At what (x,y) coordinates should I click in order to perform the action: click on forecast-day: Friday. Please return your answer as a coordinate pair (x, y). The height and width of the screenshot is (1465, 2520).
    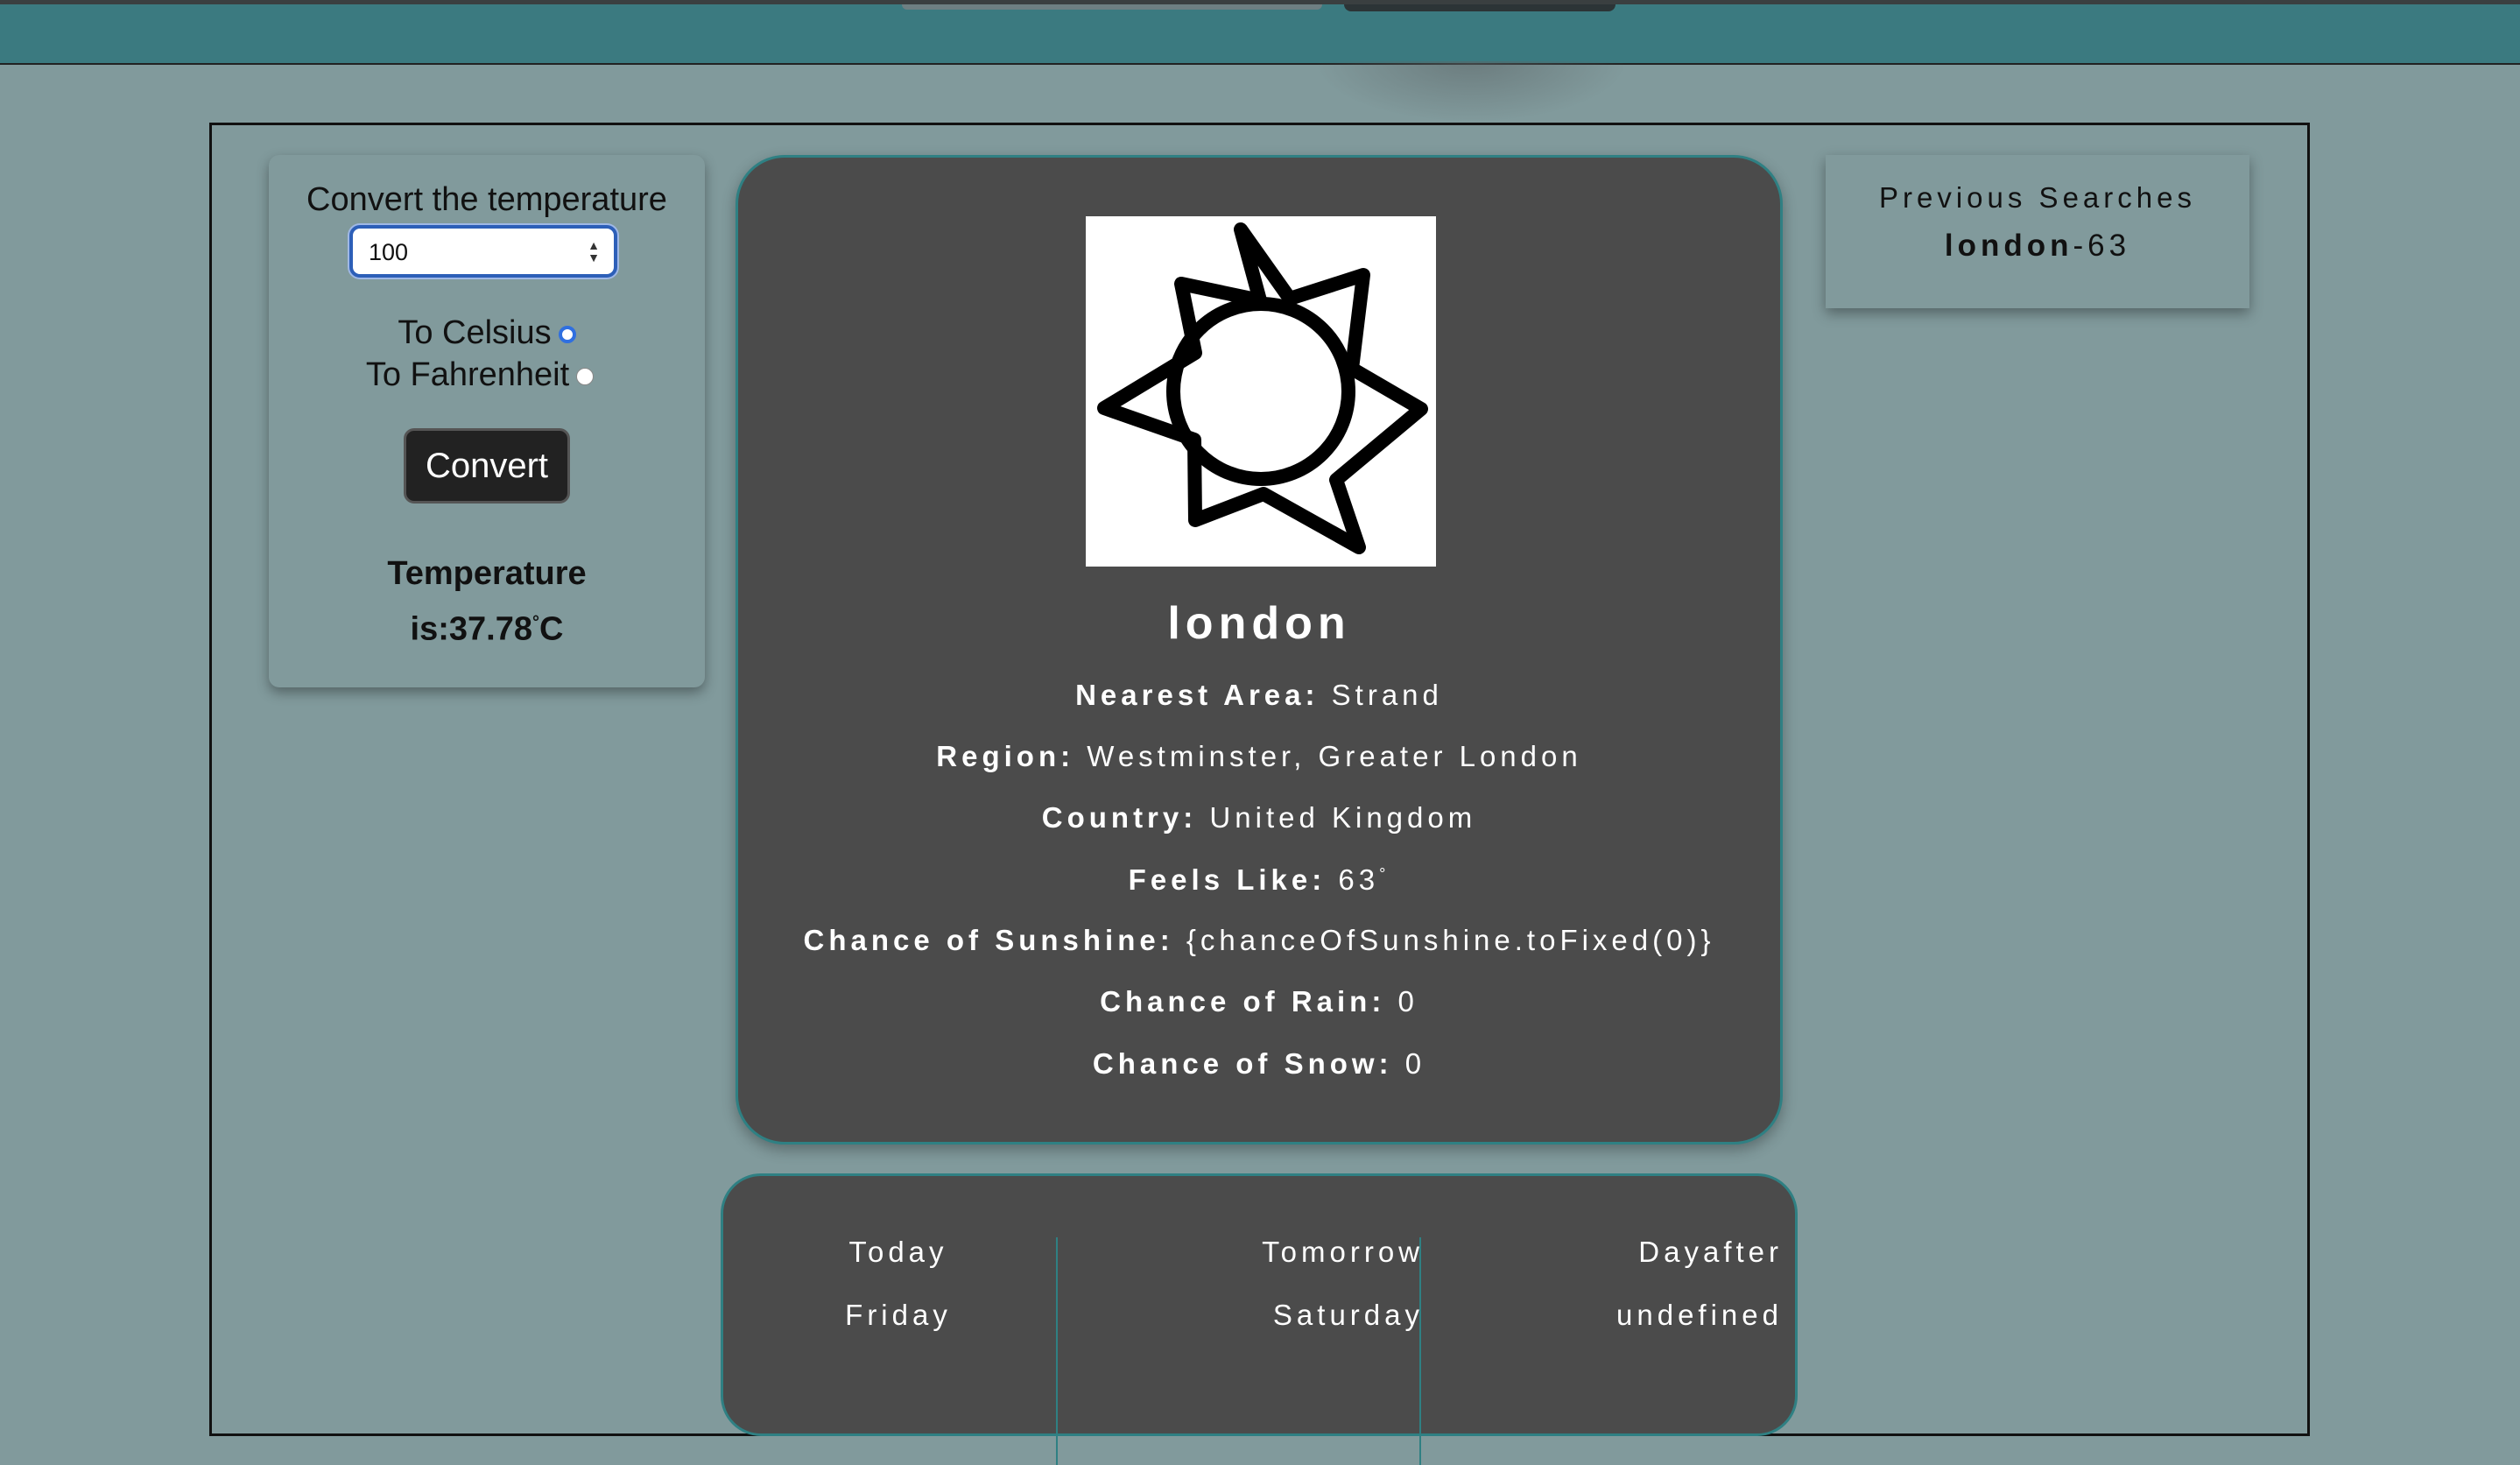
    Looking at the image, I should click on (898, 1315).